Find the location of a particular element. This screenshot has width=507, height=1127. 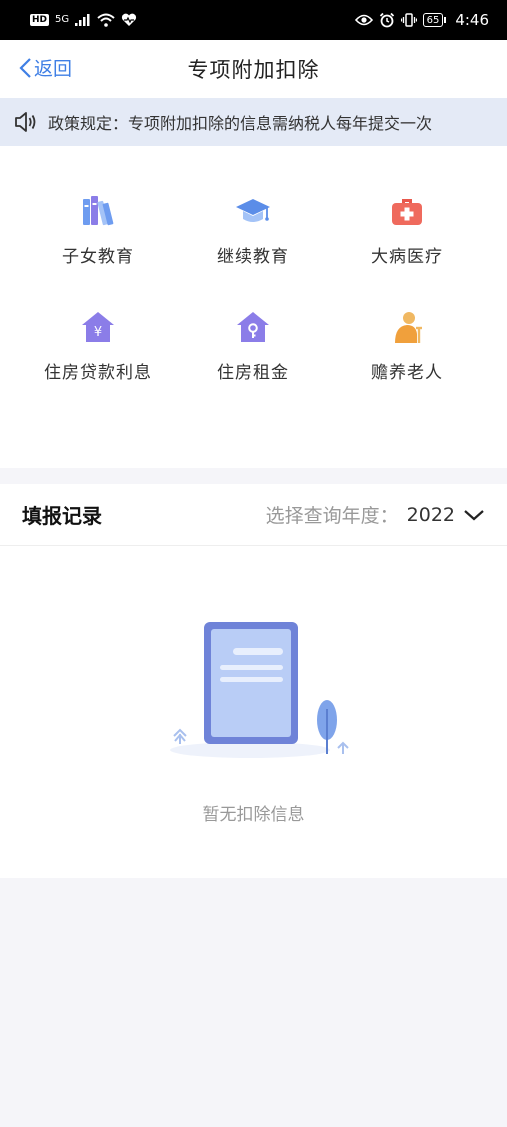

house-key-icon is located at coordinates (253, 327).